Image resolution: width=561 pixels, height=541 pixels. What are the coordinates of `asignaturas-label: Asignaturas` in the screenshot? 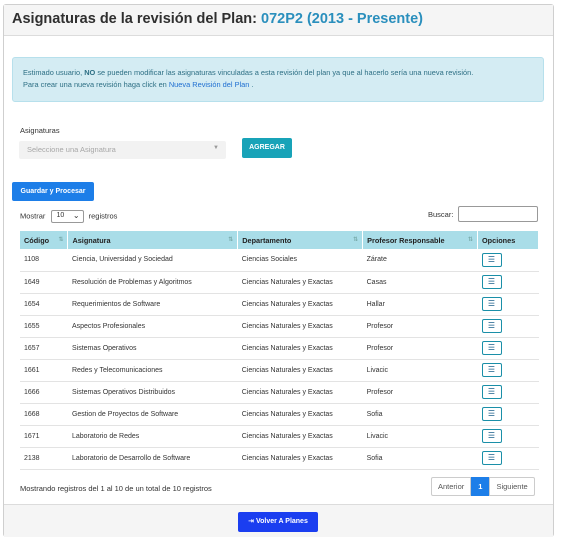 It's located at (40, 130).